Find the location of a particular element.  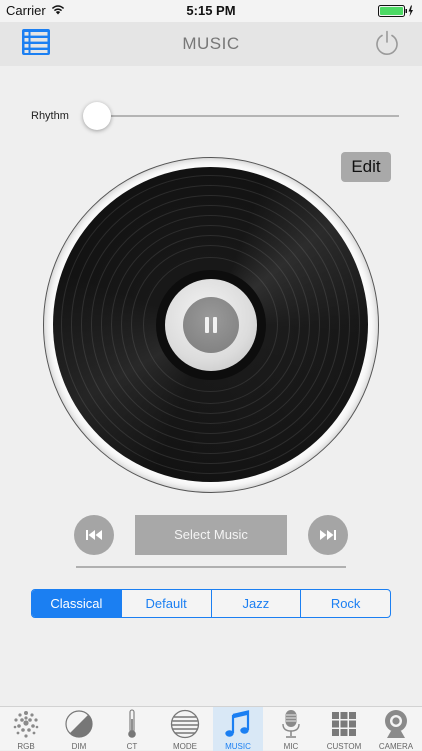

thermometer-icon is located at coordinates (132, 723).